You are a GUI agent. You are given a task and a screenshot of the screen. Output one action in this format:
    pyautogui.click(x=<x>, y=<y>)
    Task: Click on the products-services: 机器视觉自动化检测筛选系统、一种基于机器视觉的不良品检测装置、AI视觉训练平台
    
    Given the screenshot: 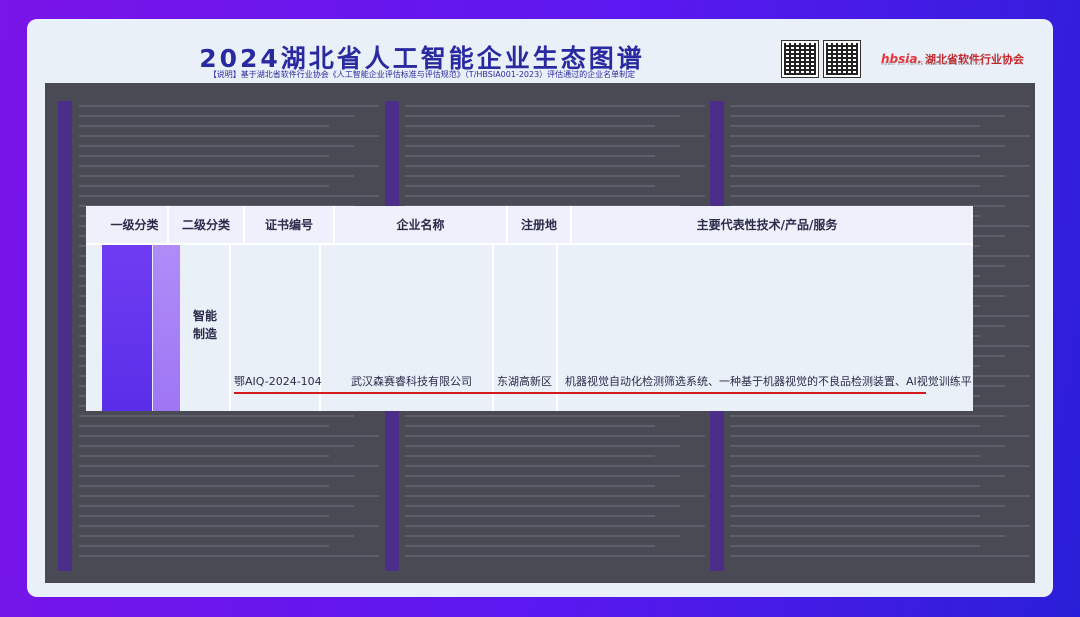 What is the action you would take?
    pyautogui.click(x=769, y=381)
    